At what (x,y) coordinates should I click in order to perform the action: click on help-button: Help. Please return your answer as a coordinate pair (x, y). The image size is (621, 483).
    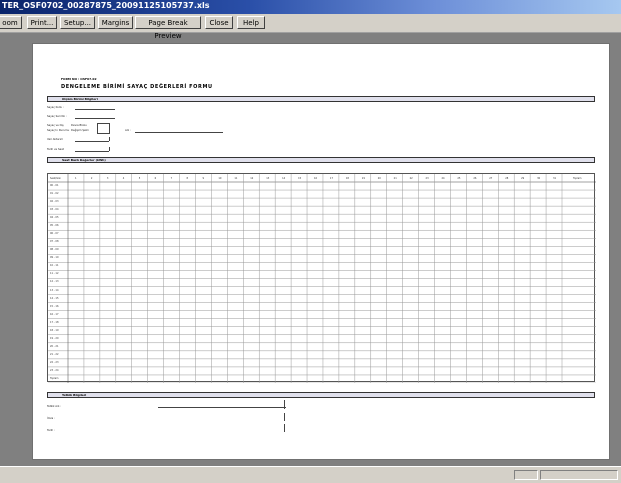
    Looking at the image, I should click on (251, 22).